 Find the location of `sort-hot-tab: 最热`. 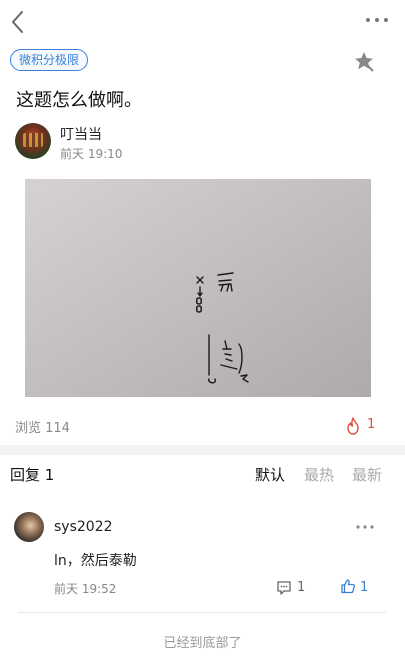

sort-hot-tab: 最热 is located at coordinates (319, 474).